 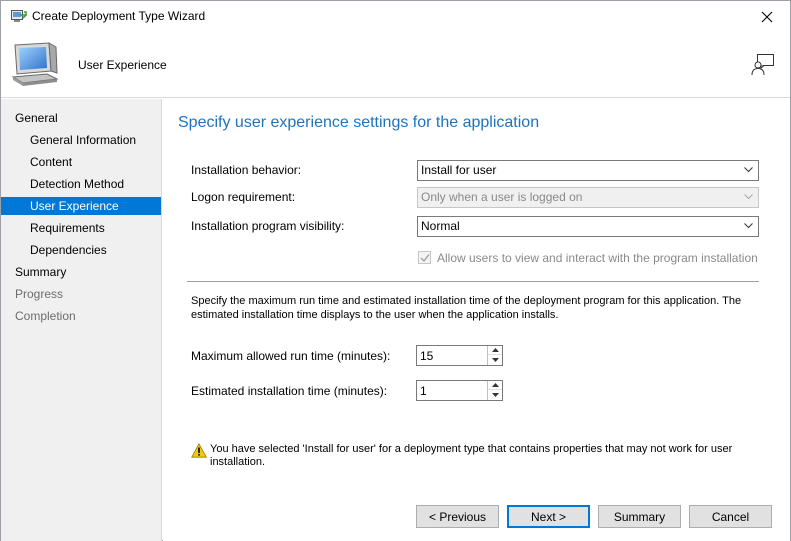 I want to click on wizard-app-icon, so click(x=19, y=16).